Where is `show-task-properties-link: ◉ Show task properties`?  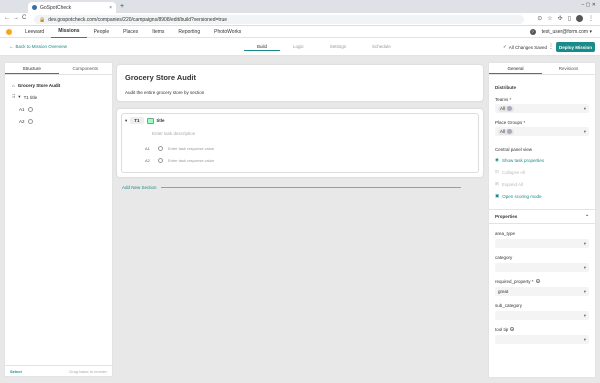 show-task-properties-link: ◉ Show task properties is located at coordinates (519, 160).